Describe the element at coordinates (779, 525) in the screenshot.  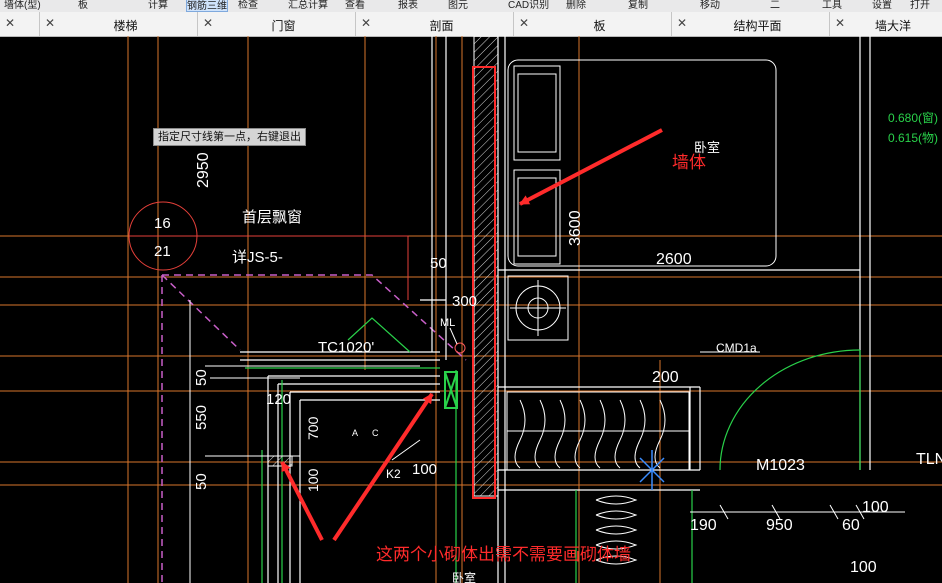
I see `dim-950: 950` at that location.